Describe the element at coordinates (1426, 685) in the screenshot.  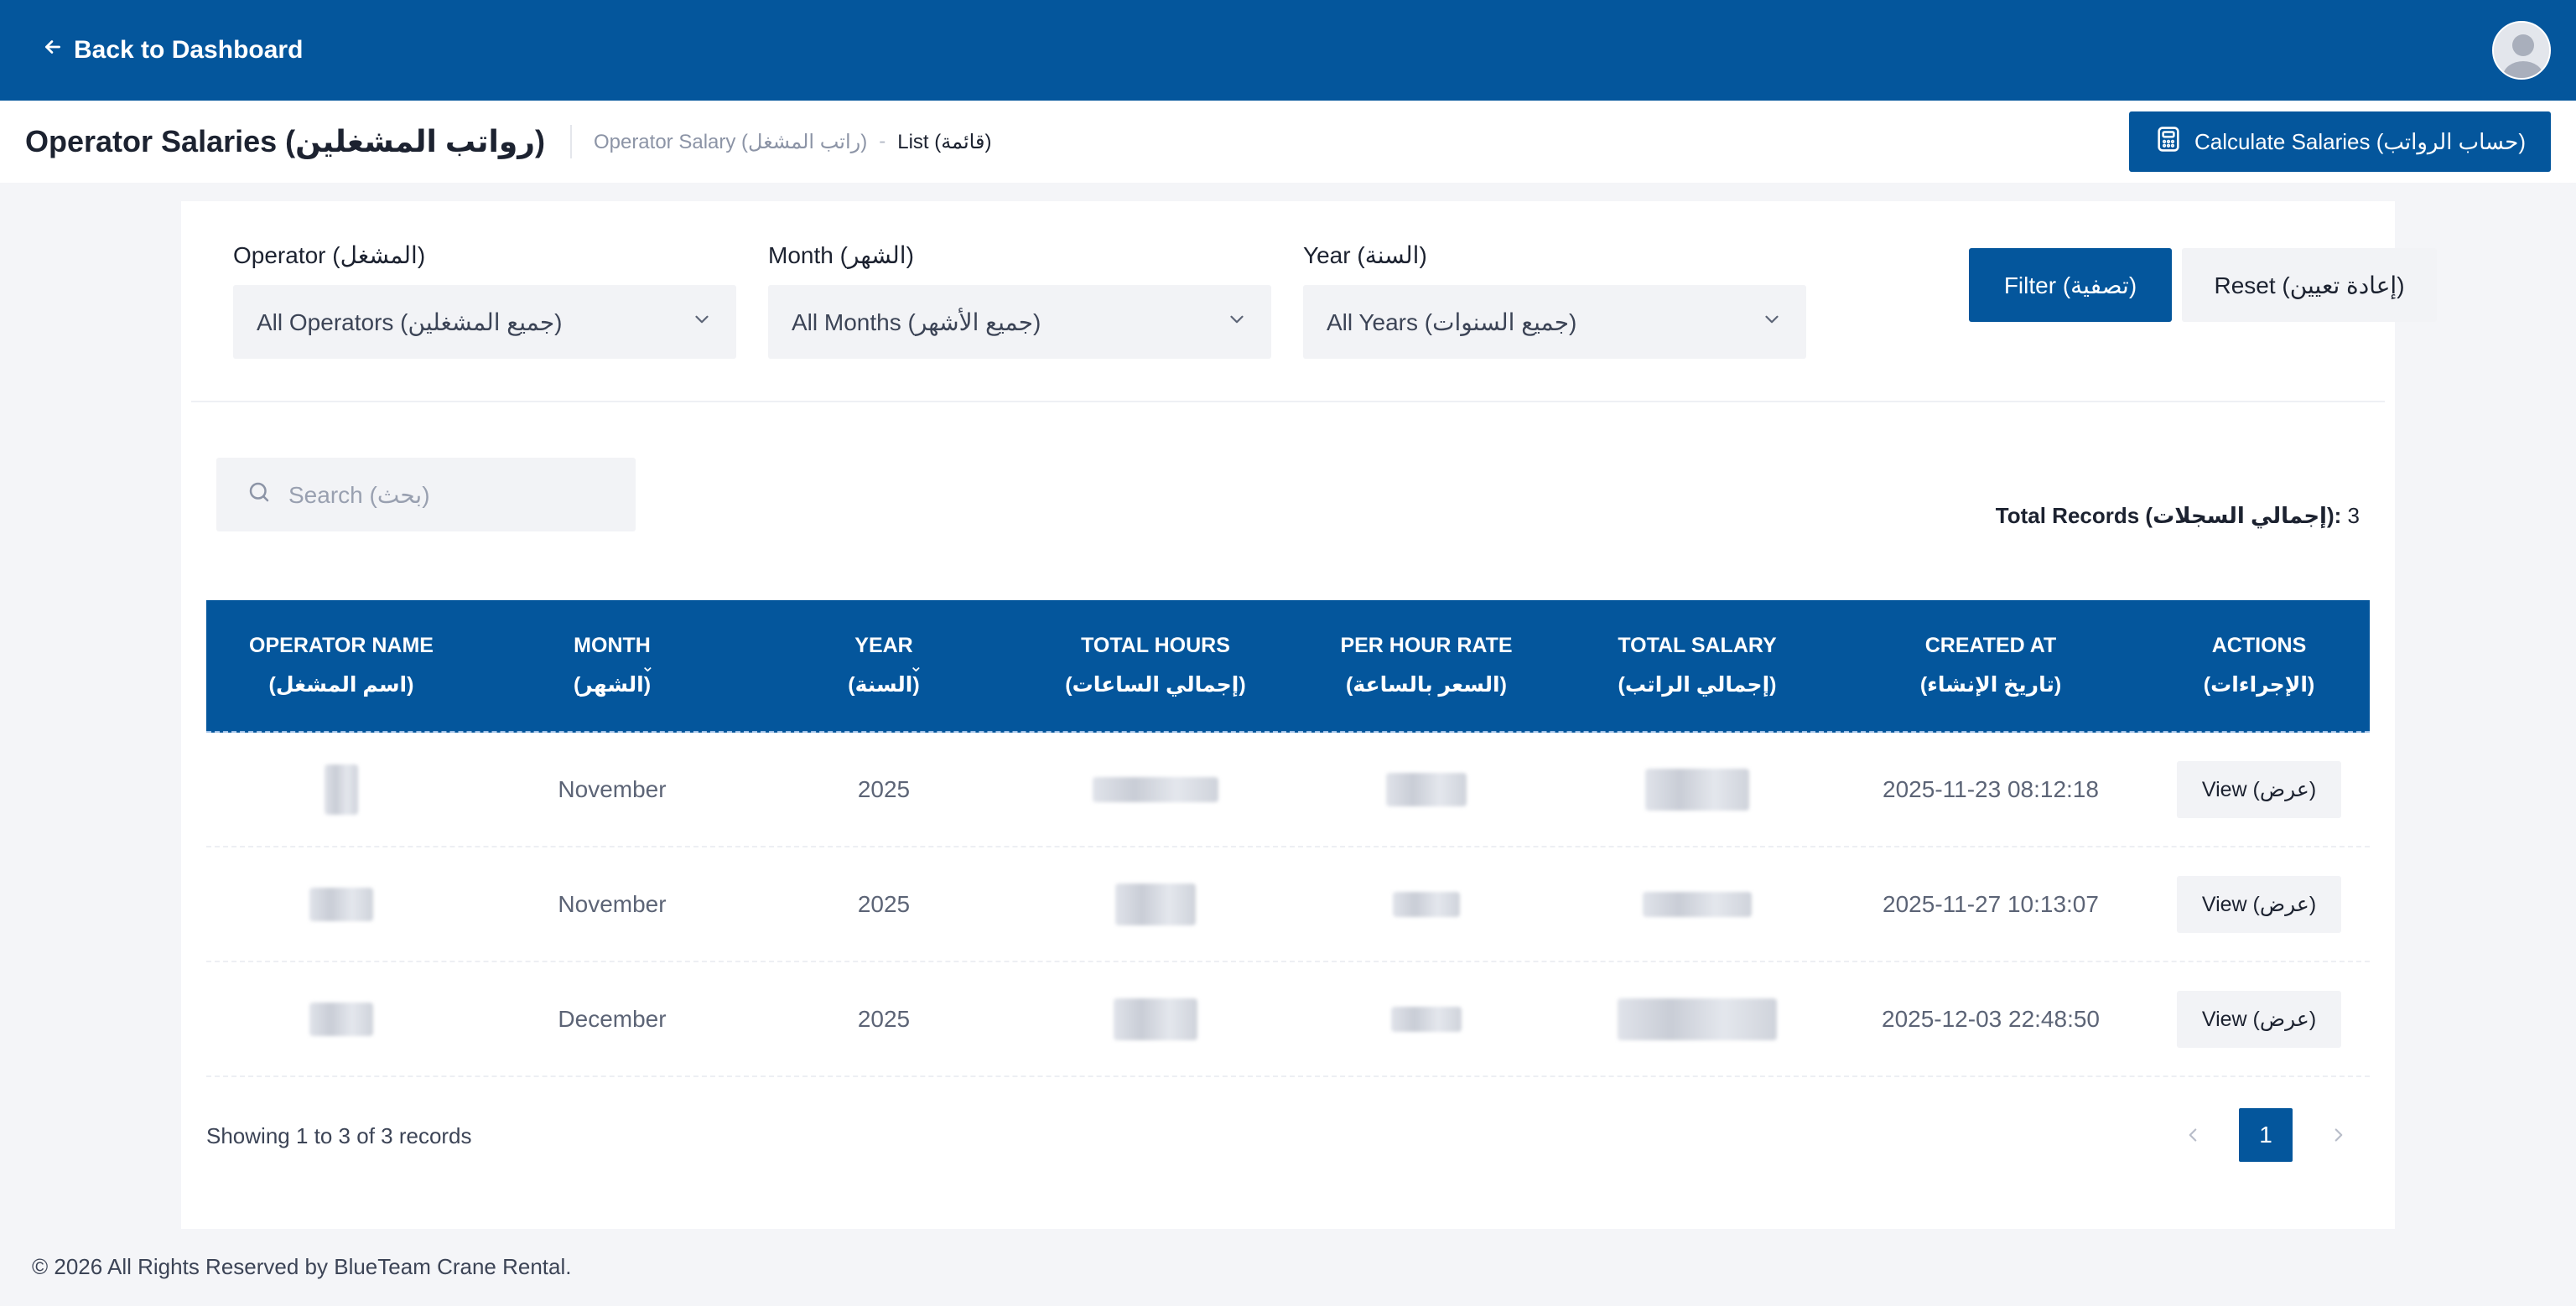
I see `column-header-label-ar: (السعر بالساعة)` at that location.